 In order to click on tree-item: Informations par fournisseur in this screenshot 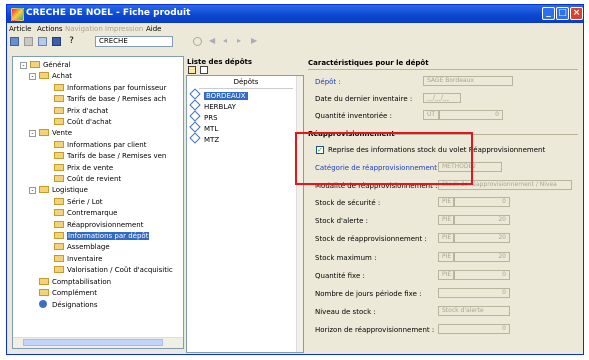, I will do `click(110, 88)`.